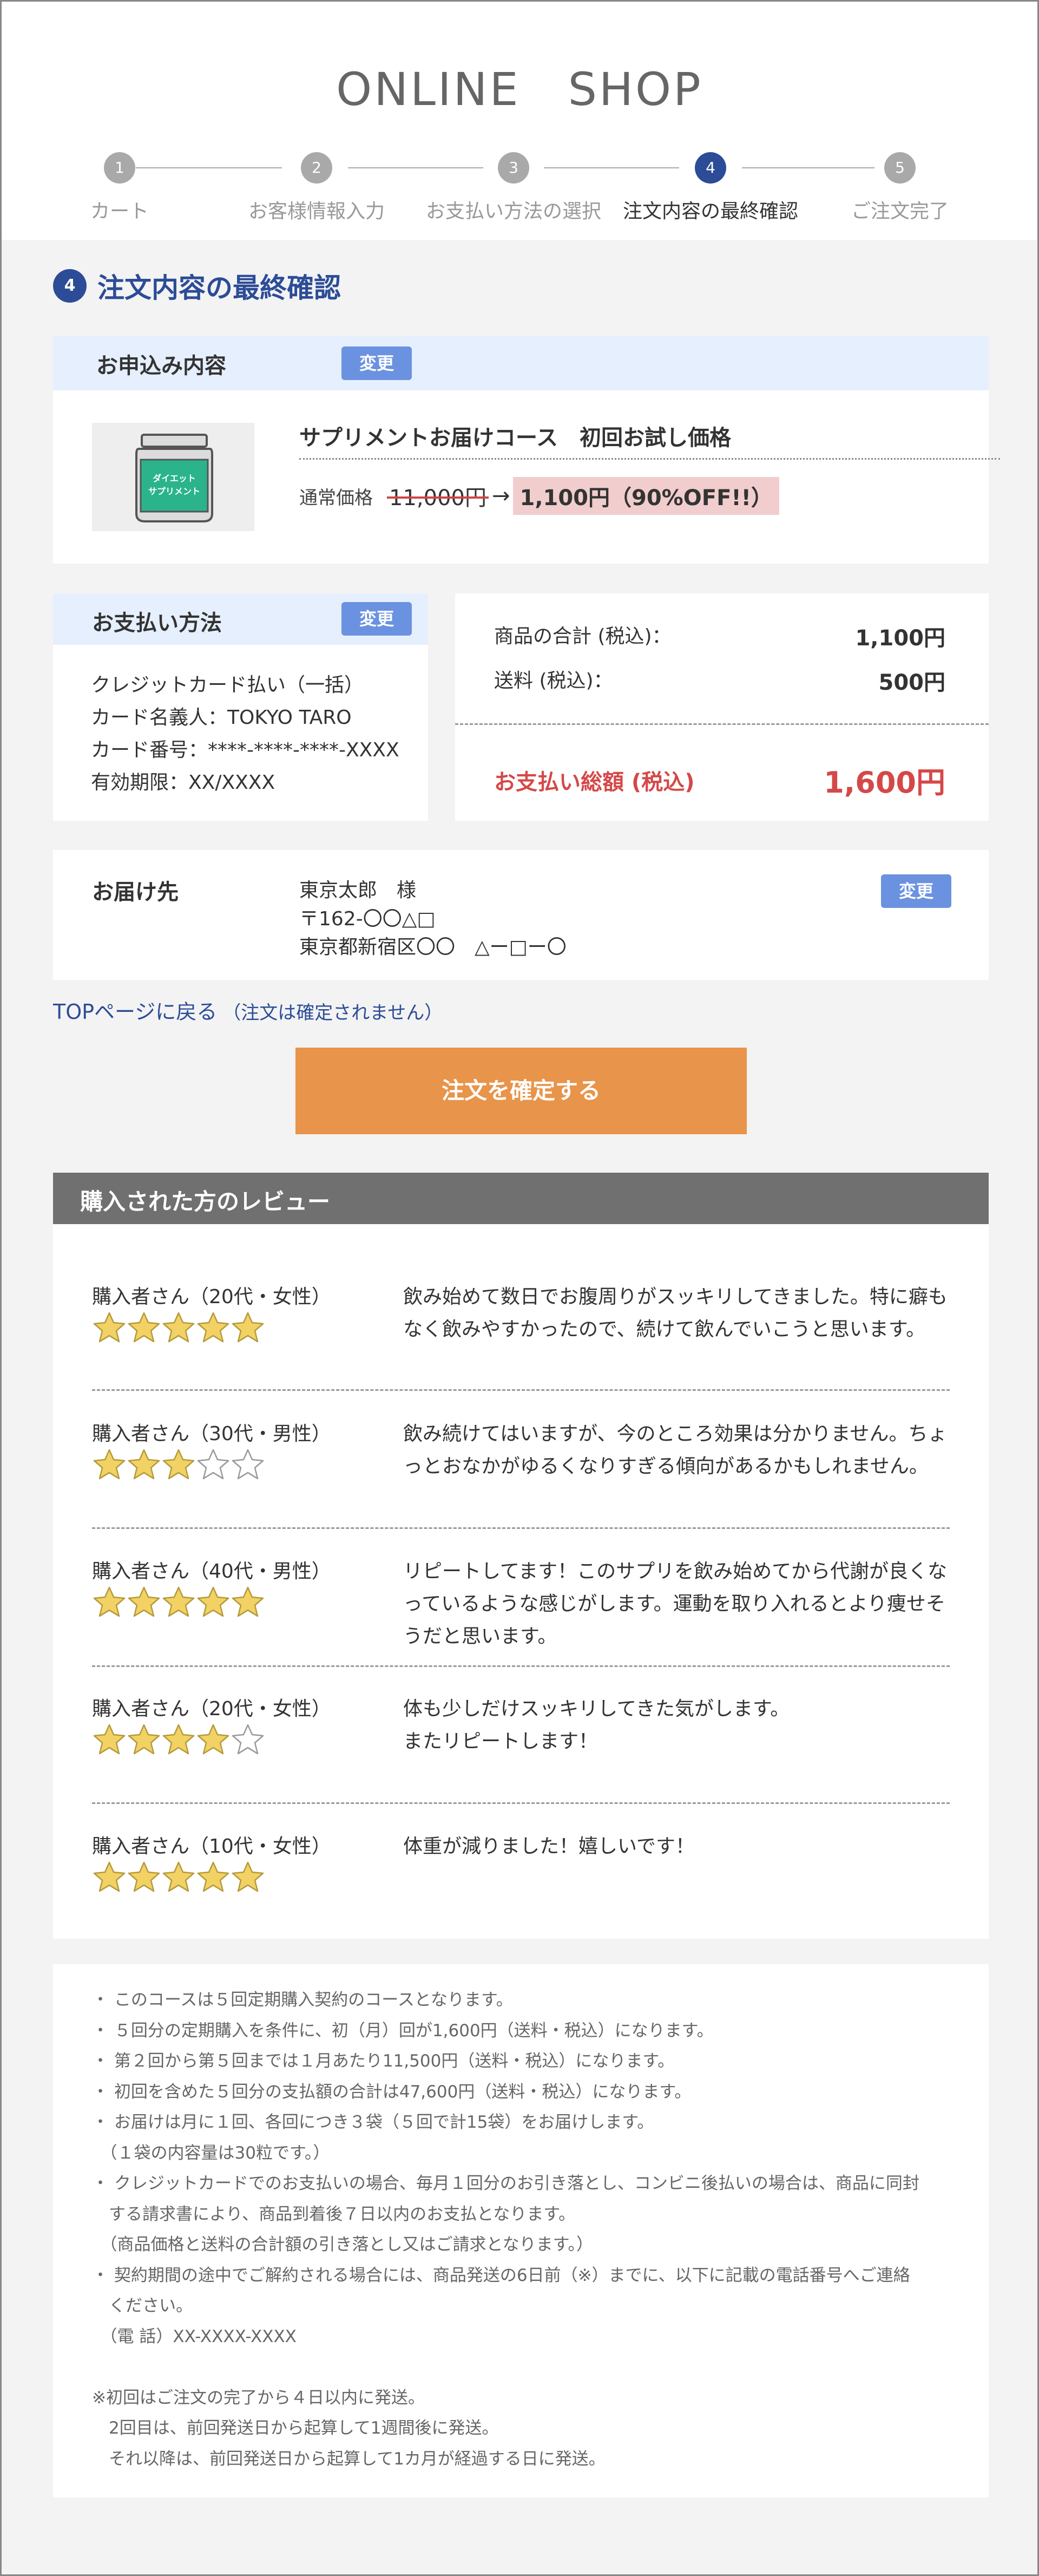 Image resolution: width=1039 pixels, height=2576 pixels. I want to click on note-line: ください。, so click(142, 2306).